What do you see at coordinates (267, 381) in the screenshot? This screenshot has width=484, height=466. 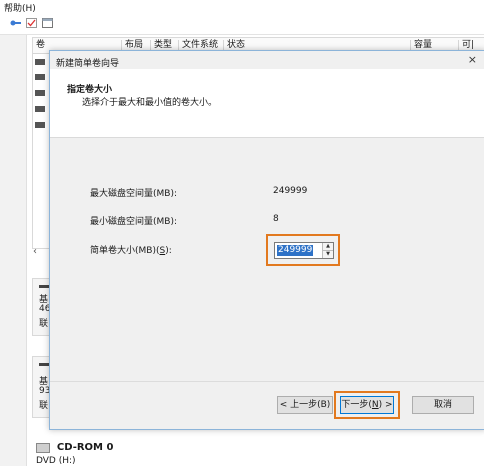 I see `footer-divider` at bounding box center [267, 381].